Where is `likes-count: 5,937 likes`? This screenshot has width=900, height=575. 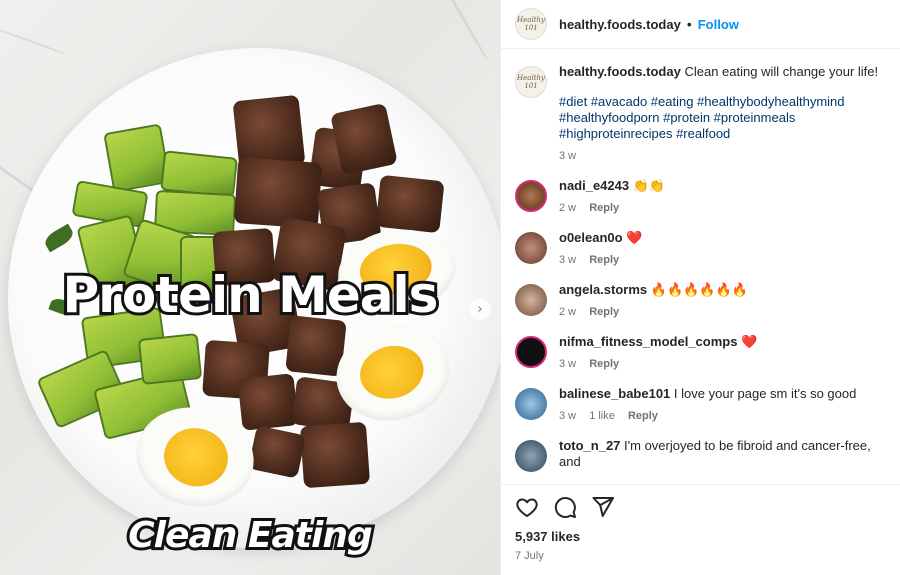 likes-count: 5,937 likes is located at coordinates (701, 536).